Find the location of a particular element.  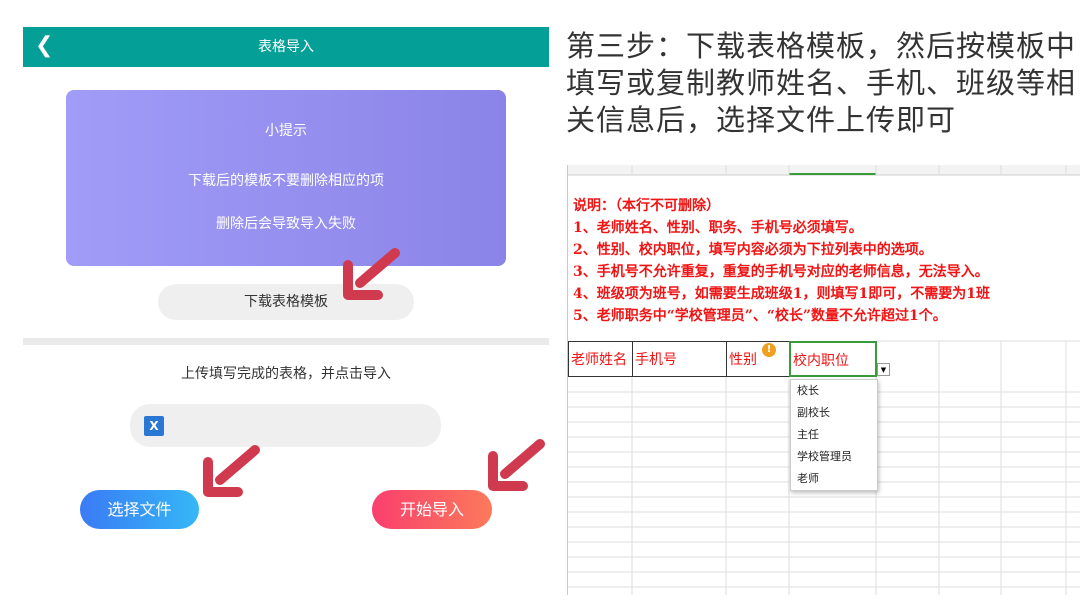

page-title: 表格导入 is located at coordinates (286, 47).